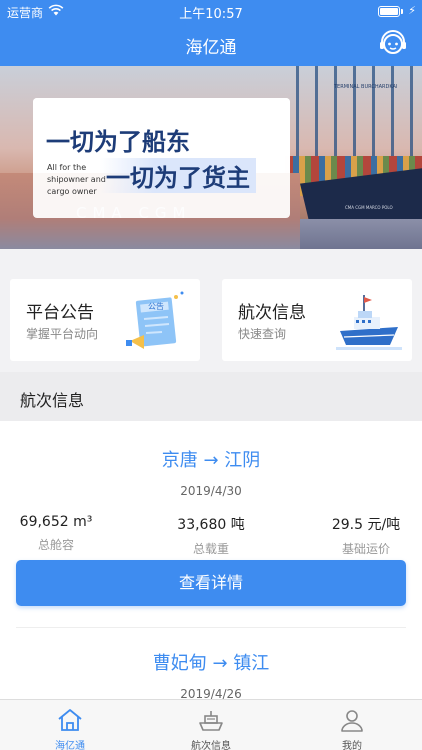  I want to click on user-icon, so click(352, 721).